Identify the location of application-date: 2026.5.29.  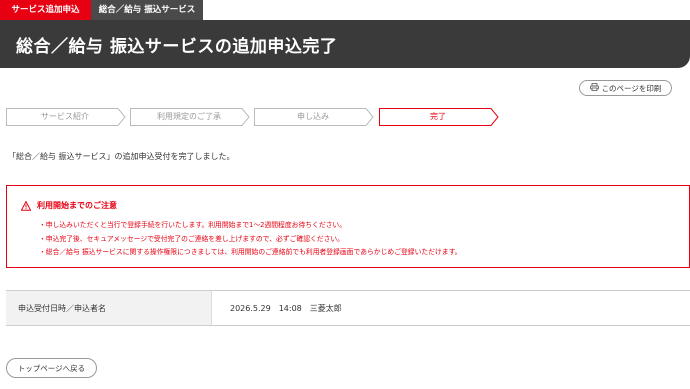
(250, 308).